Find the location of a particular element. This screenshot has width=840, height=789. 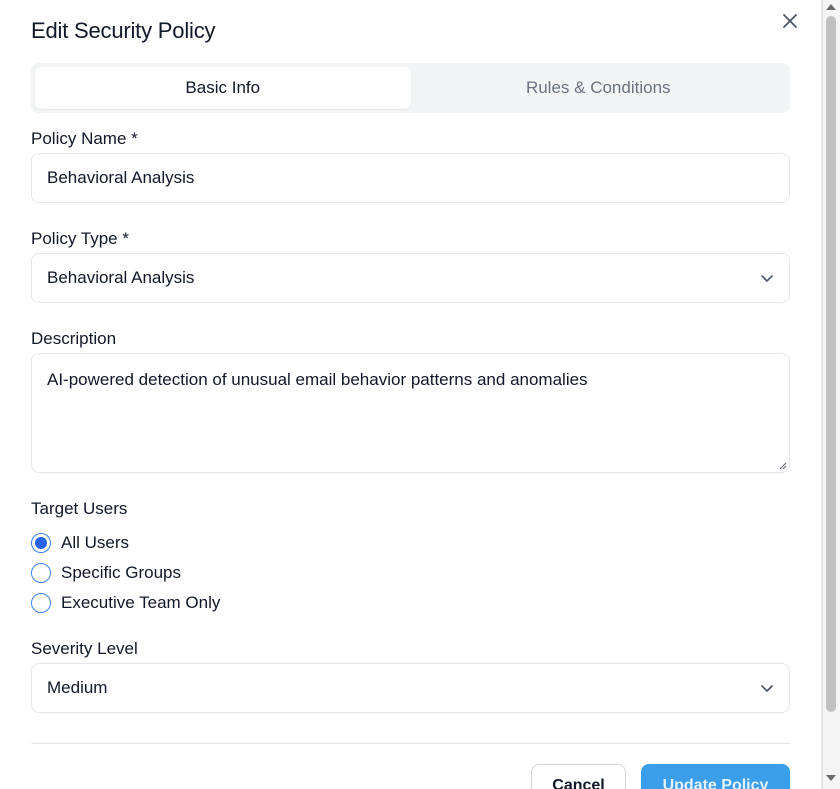

severity-label: Severity Level is located at coordinates (84, 648).